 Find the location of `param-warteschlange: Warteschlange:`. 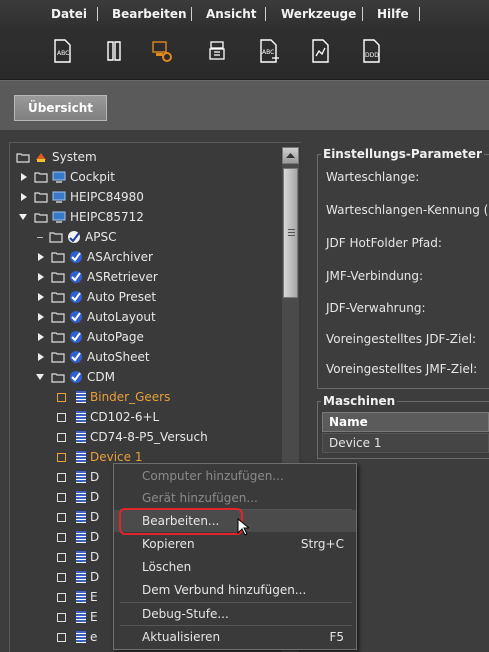

param-warteschlange: Warteschlange: is located at coordinates (373, 177).